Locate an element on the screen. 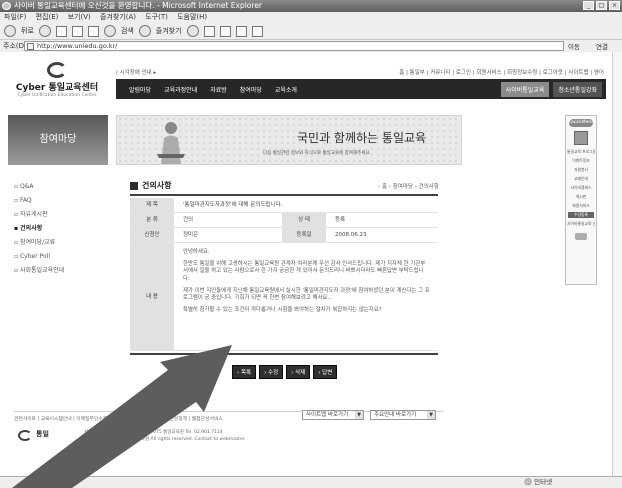 The height and width of the screenshot is (488, 622). author-value: 정미은 is located at coordinates (191, 235).